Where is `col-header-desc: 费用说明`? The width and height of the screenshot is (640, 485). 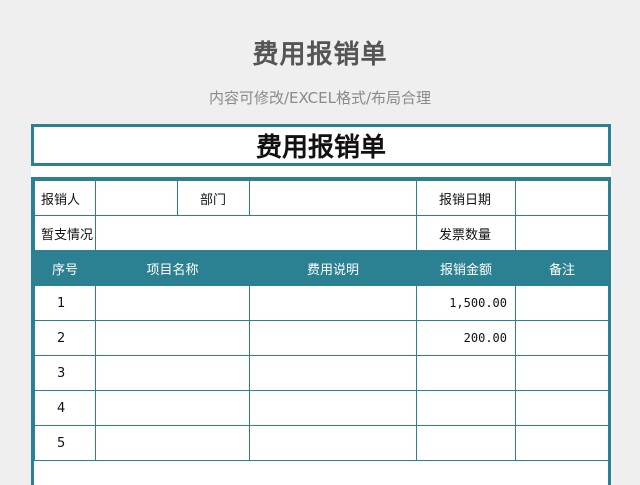
col-header-desc: 费用说明 is located at coordinates (333, 268).